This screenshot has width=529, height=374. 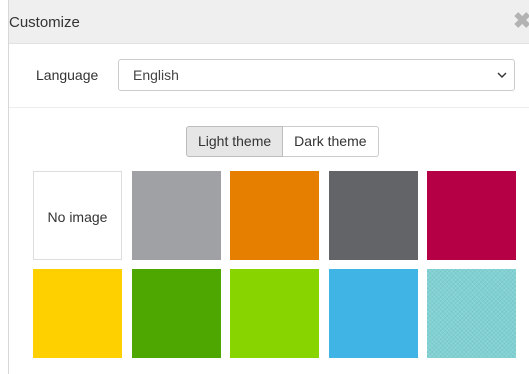 What do you see at coordinates (471, 215) in the screenshot?
I see `swatch-crimson` at bounding box center [471, 215].